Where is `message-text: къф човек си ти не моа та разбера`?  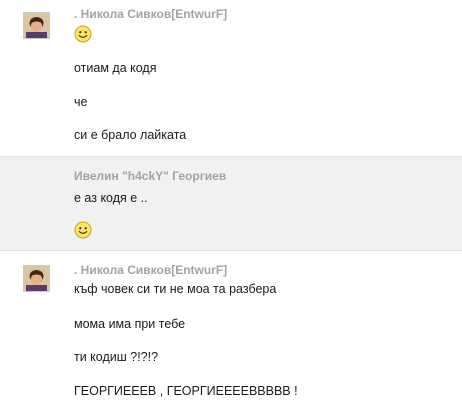 message-text: къф човек си ти не моа та разбера is located at coordinates (175, 289).